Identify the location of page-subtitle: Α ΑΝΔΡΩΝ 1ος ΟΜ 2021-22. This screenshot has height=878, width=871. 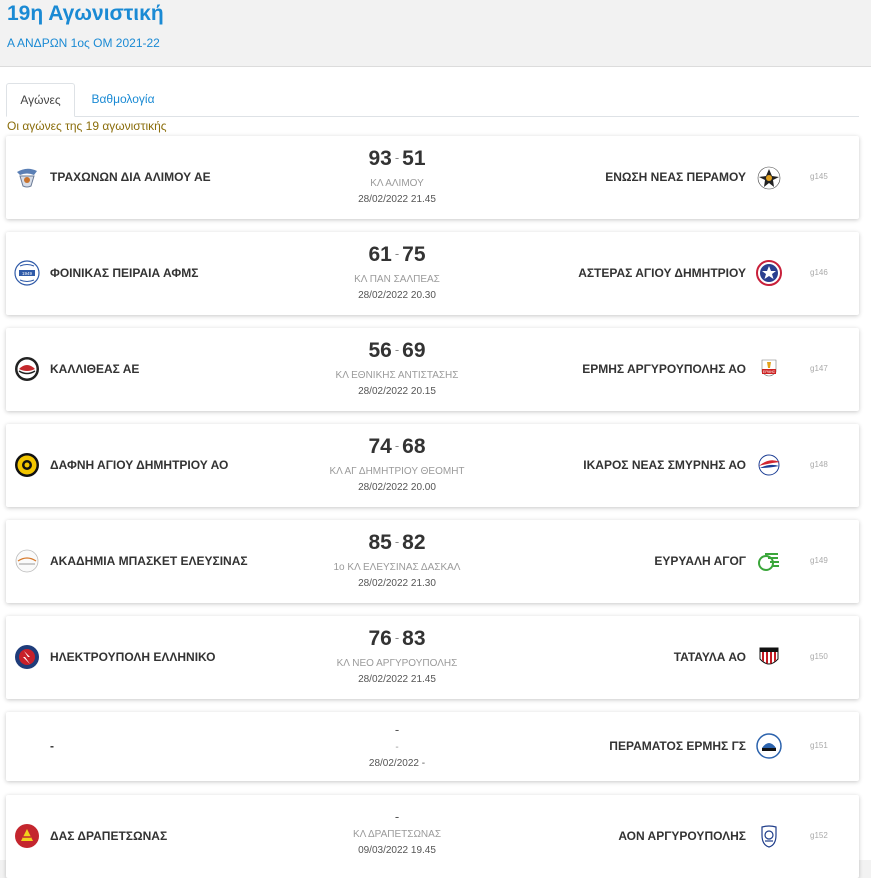
(83, 43).